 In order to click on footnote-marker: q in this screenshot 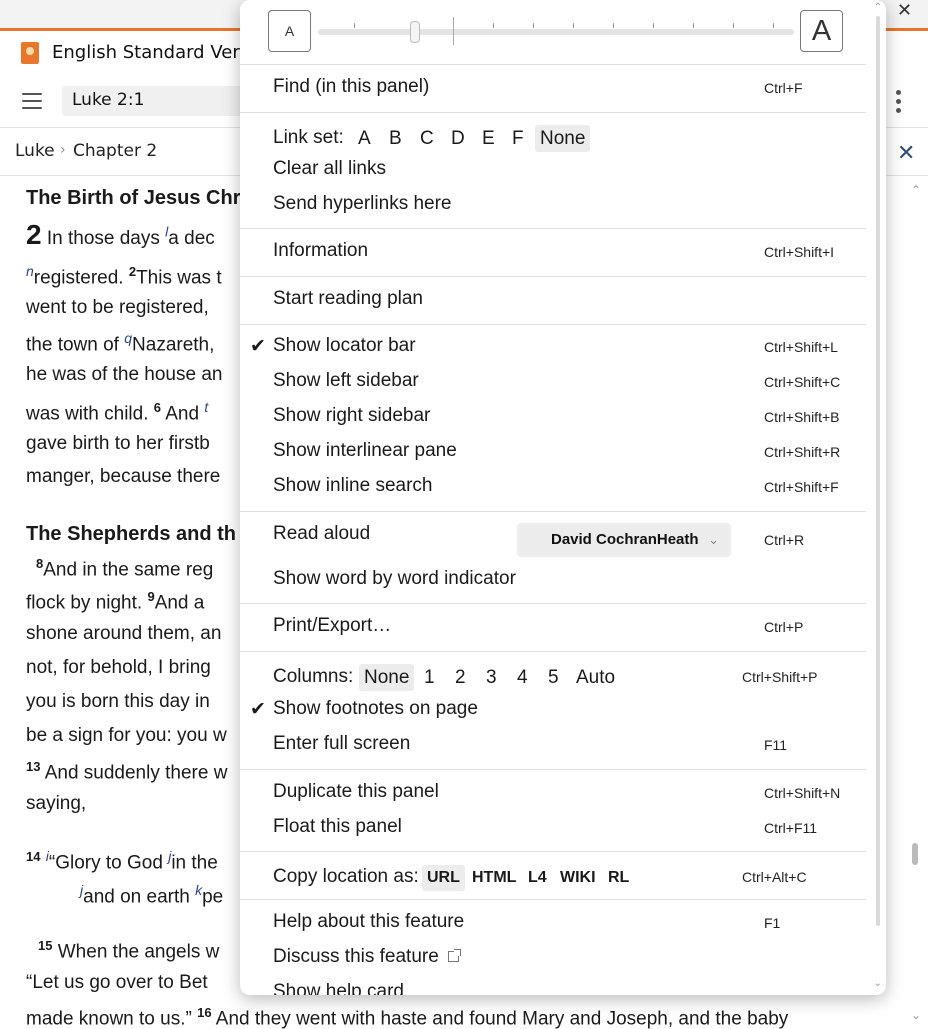, I will do `click(128, 338)`.